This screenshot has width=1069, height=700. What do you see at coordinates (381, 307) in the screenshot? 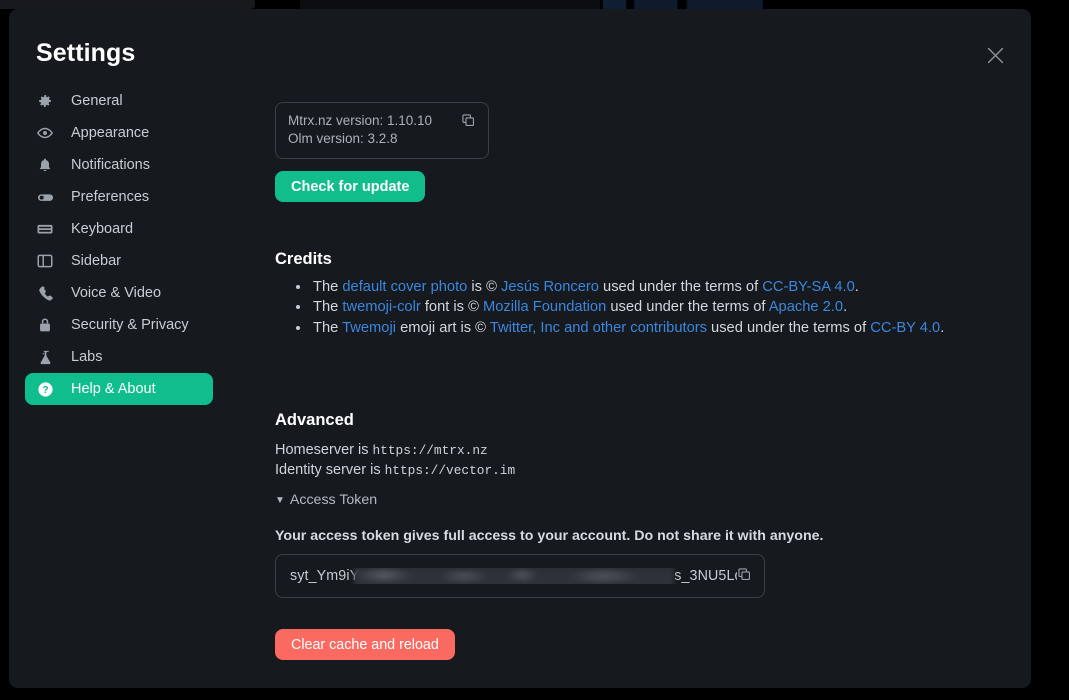
I see `credit-link-twemoji-colr: twemoji-colr` at bounding box center [381, 307].